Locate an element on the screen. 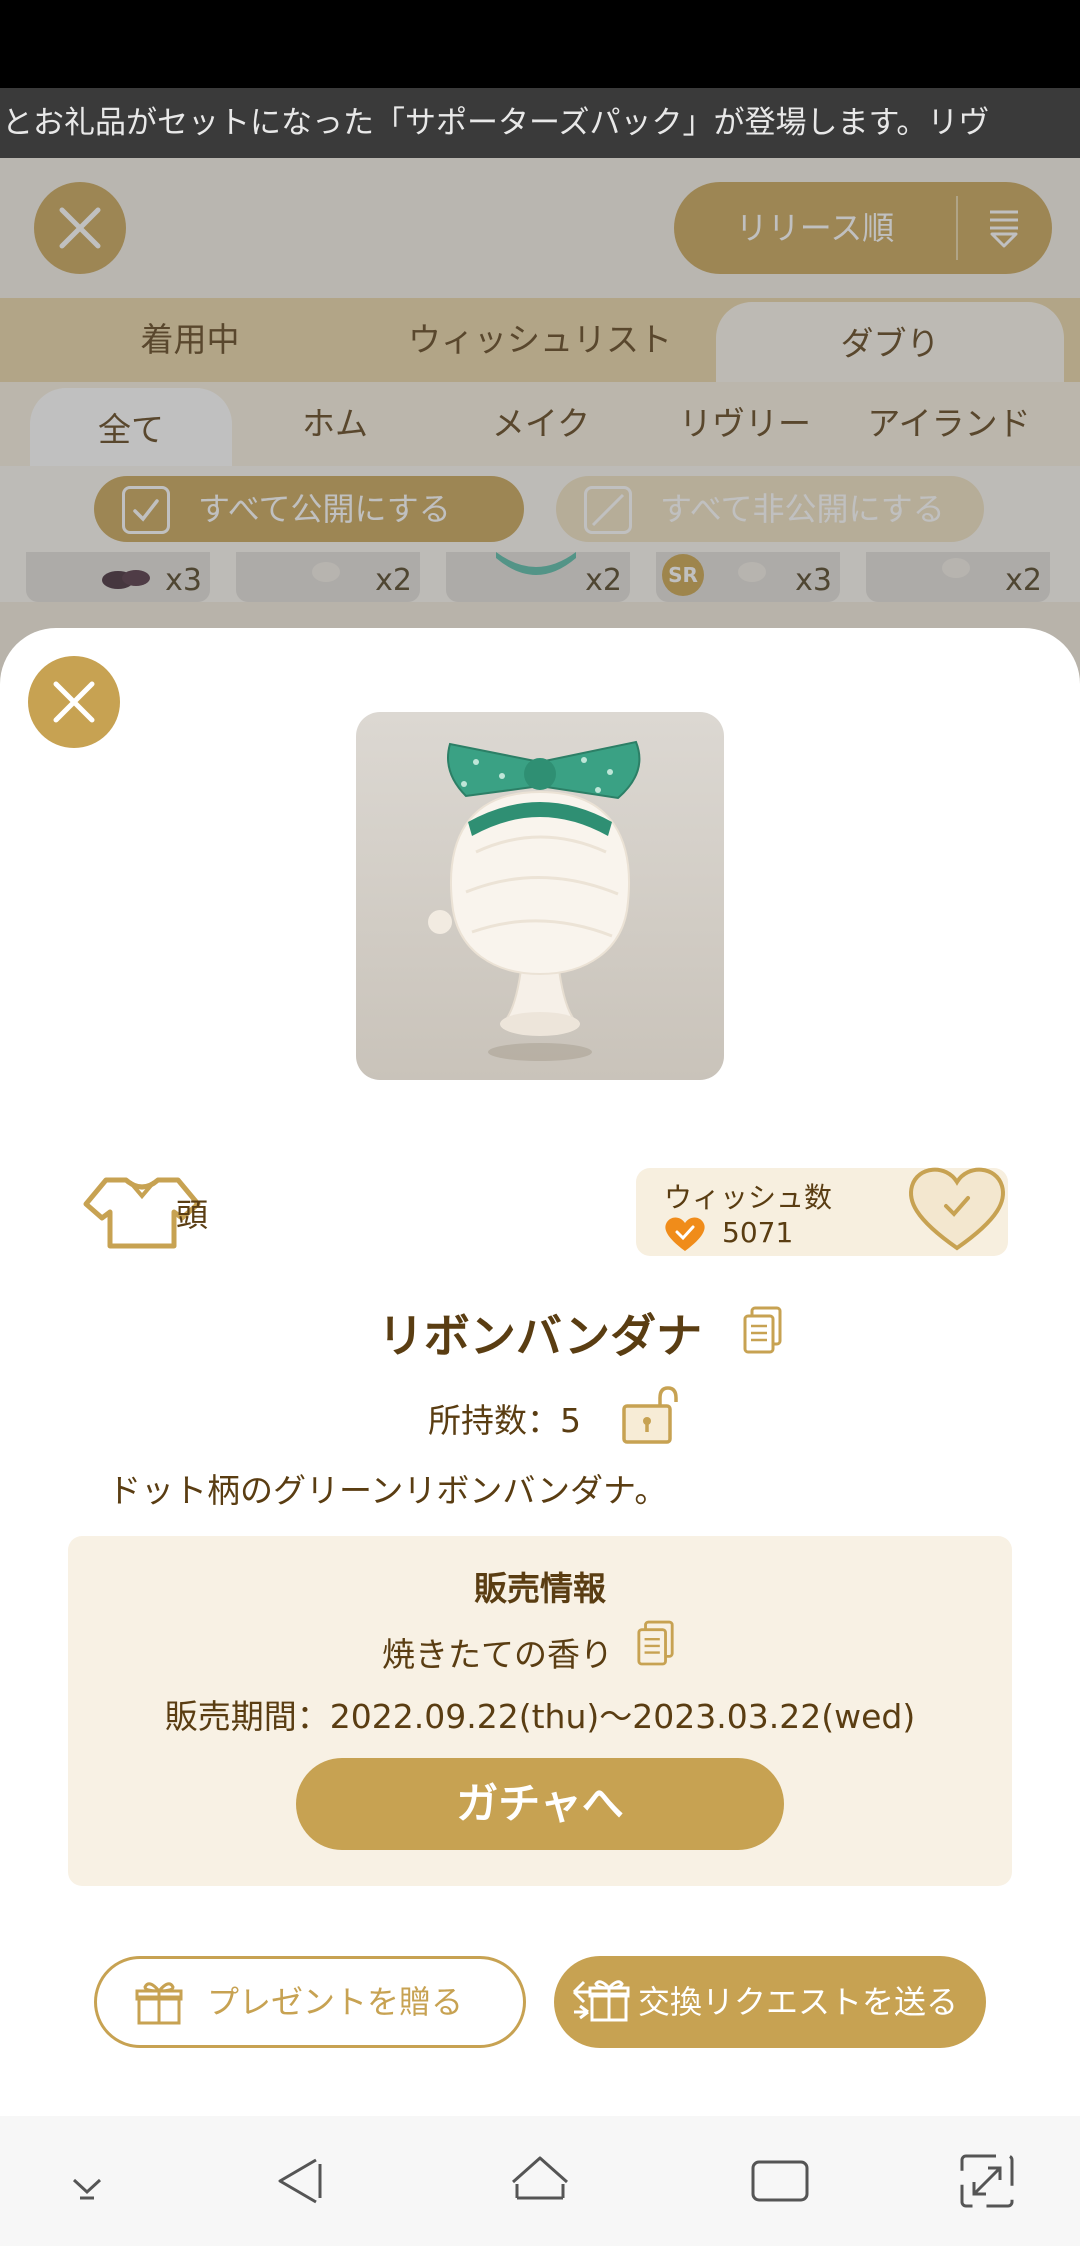 This screenshot has height=2246, width=1080. sort-button: リリース順 is located at coordinates (863, 228).